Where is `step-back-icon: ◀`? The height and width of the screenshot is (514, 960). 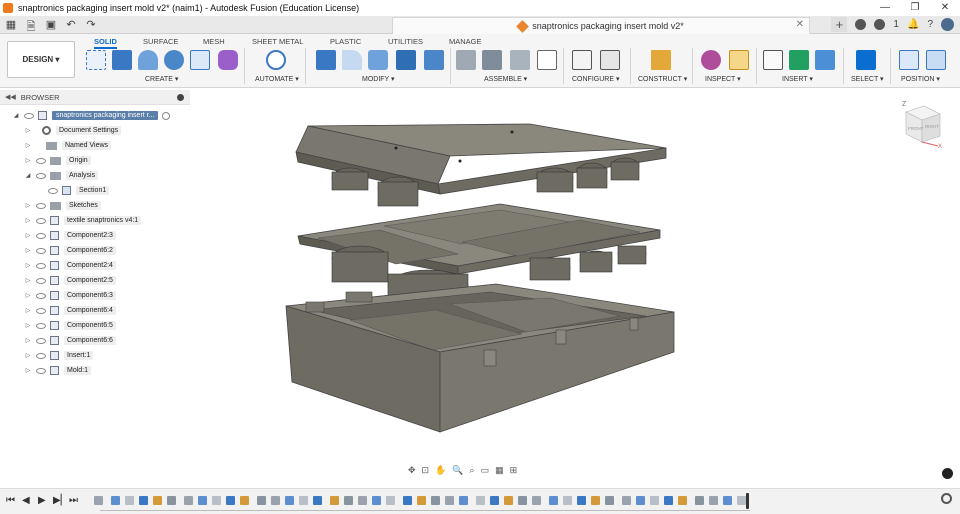 step-back-icon: ◀ is located at coordinates (26, 500).